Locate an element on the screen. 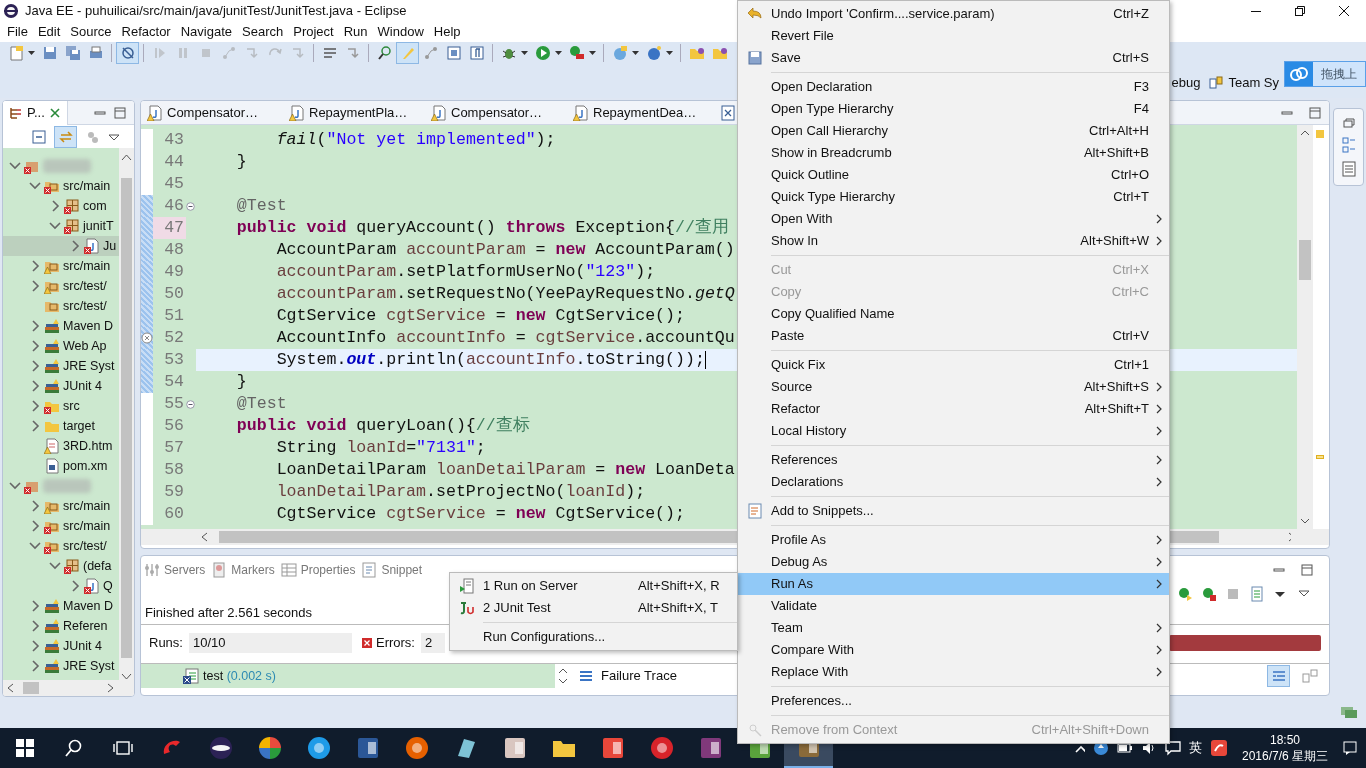 The image size is (1366, 768). input-method-indicator: 英 is located at coordinates (1195, 748).